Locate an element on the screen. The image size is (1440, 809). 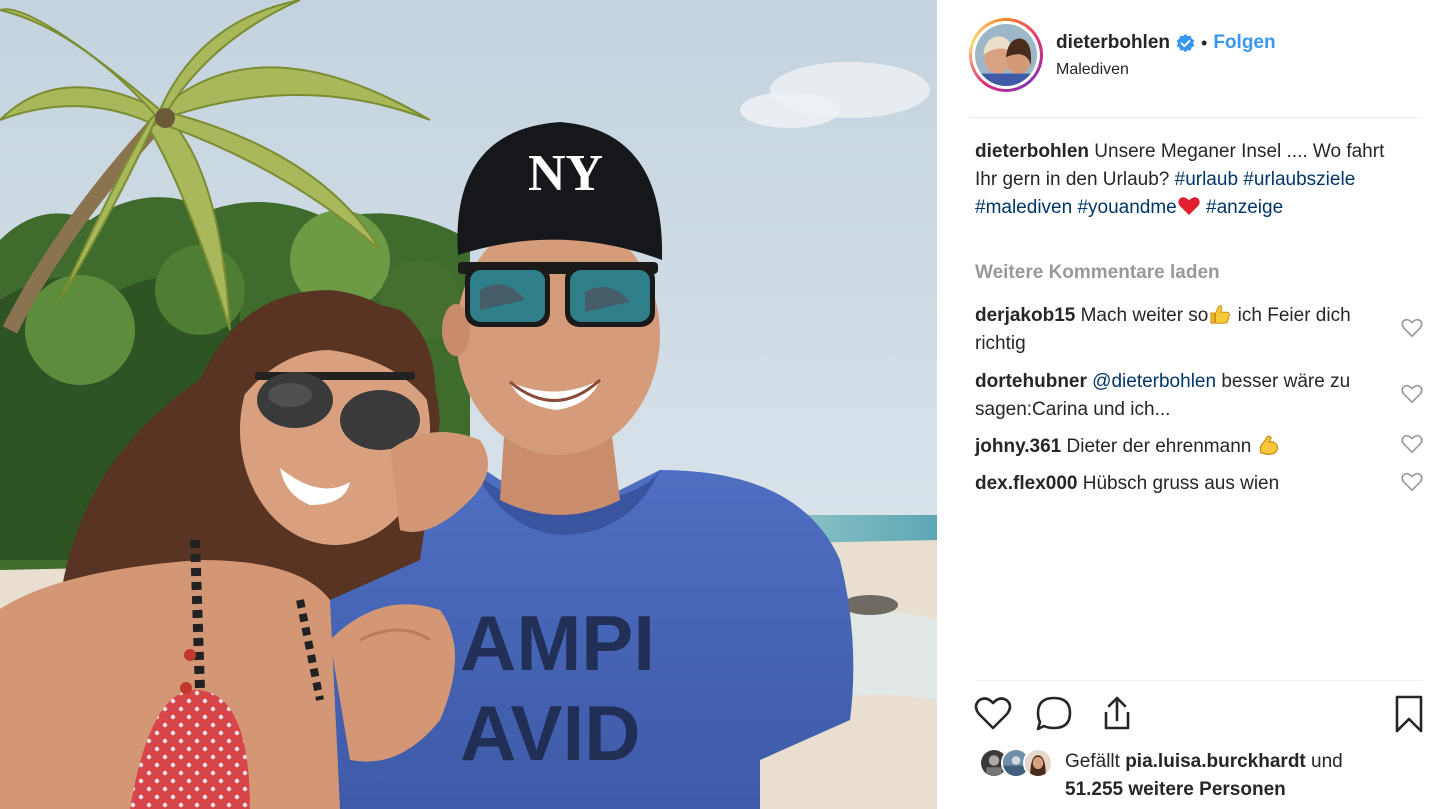
svg-text: AMPI is located at coordinates (557, 643).